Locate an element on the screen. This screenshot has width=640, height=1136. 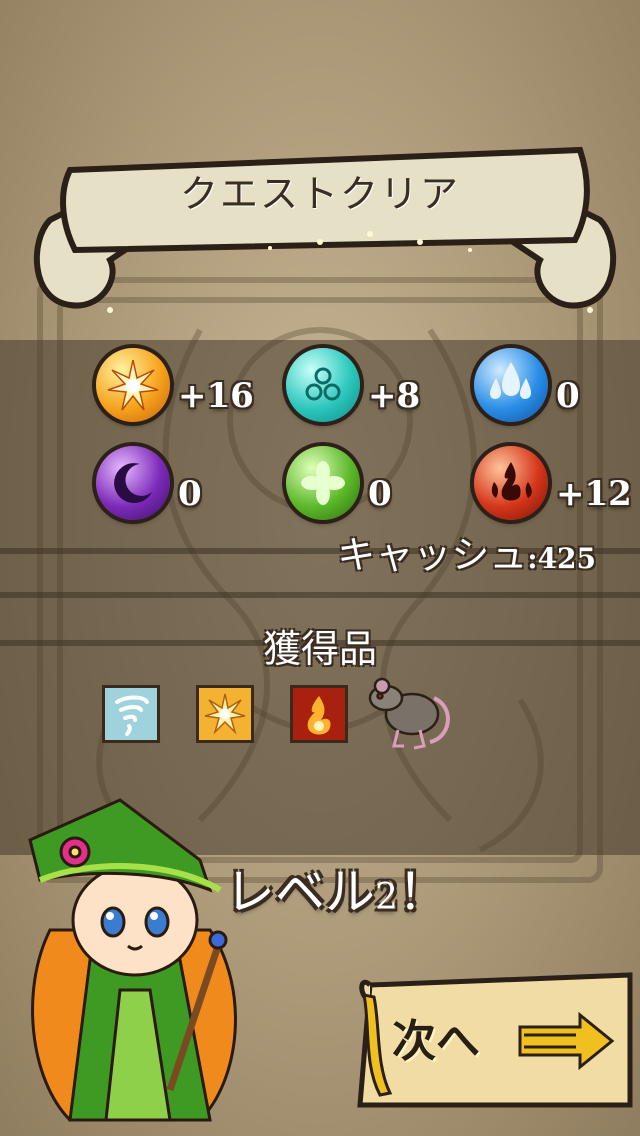
cash-reward: キャッシュ:425 is located at coordinates (466, 551).